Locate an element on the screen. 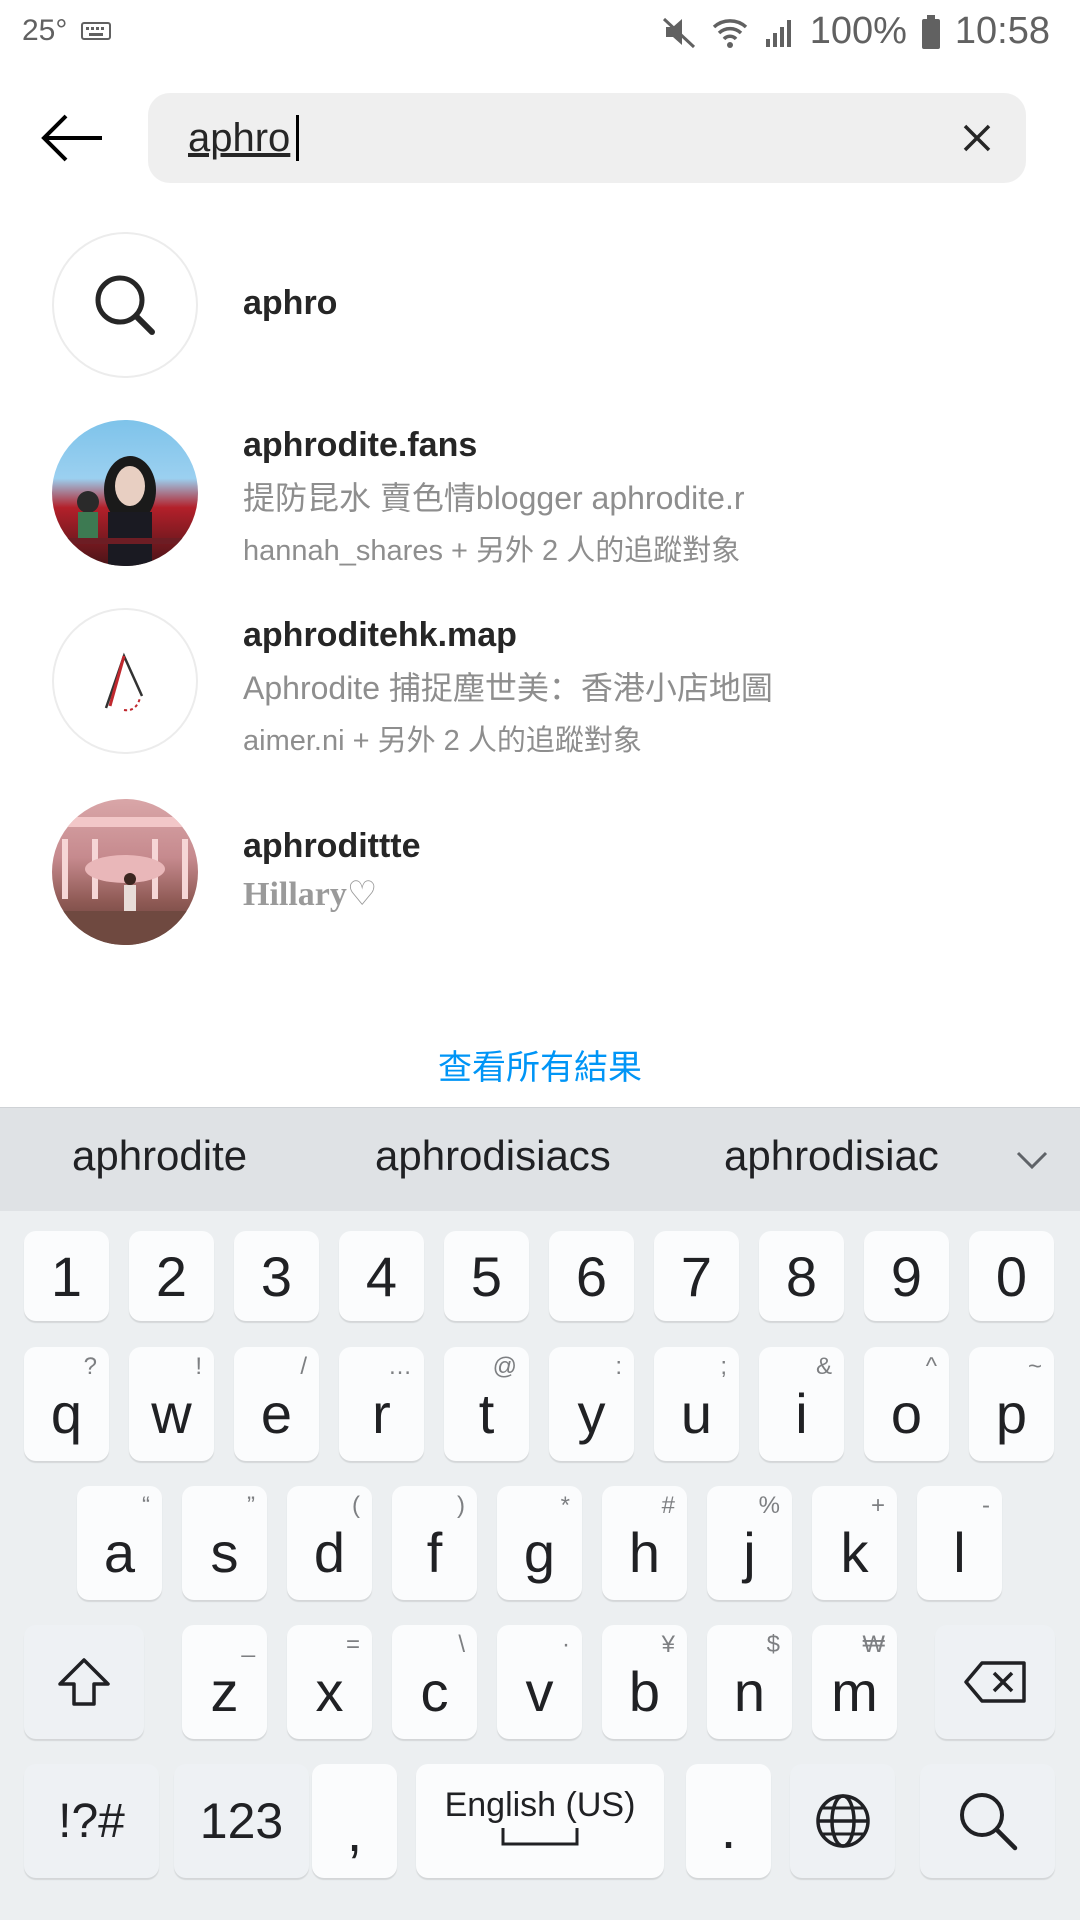 This screenshot has height=1920, width=1080. keyboard-icon is located at coordinates (96, 31).